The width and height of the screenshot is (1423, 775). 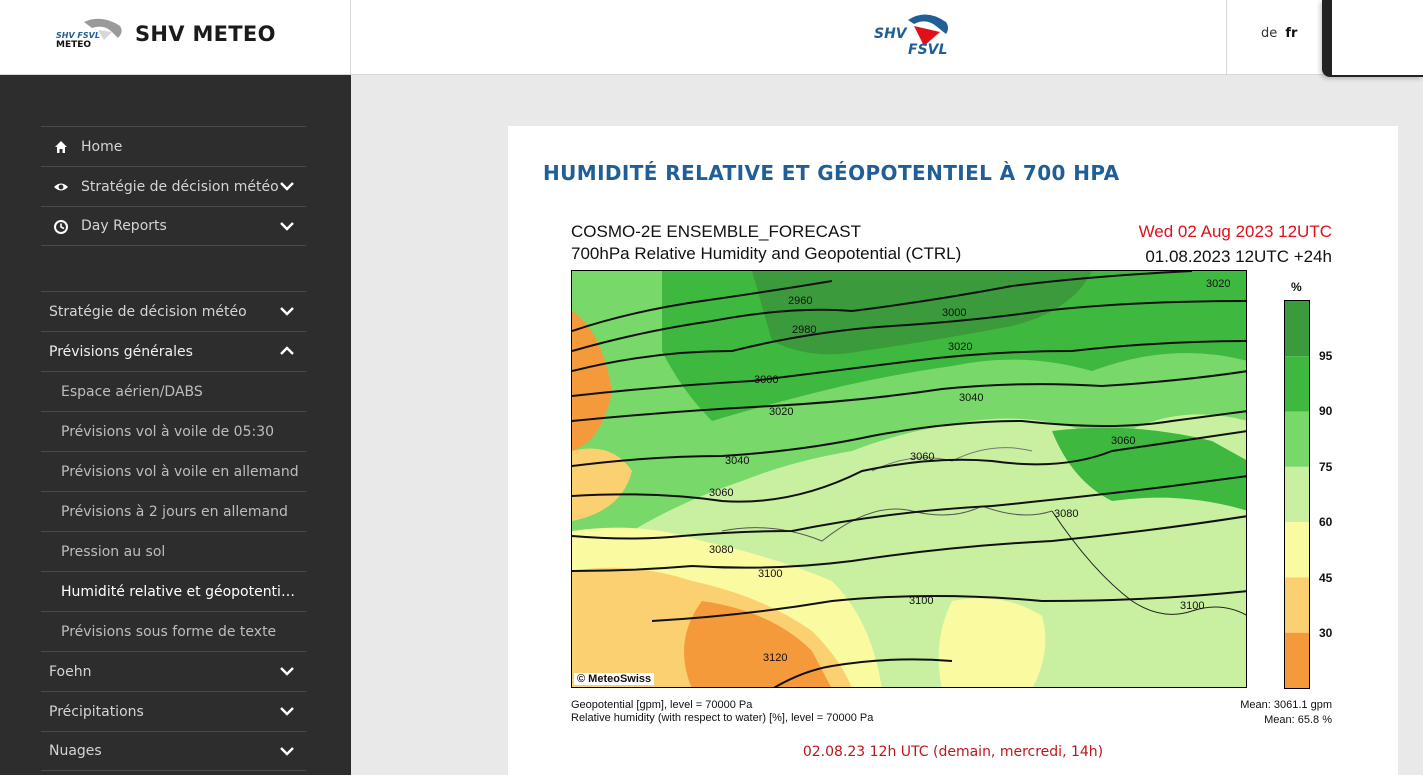 What do you see at coordinates (1326, 355) in the screenshot?
I see `legend-level-label: 95` at bounding box center [1326, 355].